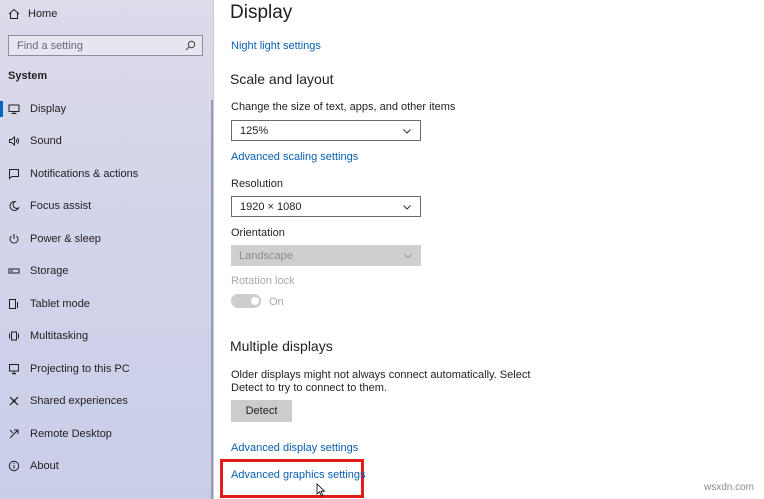 Image resolution: width=764 pixels, height=499 pixels. I want to click on notification-icon, so click(14, 174).